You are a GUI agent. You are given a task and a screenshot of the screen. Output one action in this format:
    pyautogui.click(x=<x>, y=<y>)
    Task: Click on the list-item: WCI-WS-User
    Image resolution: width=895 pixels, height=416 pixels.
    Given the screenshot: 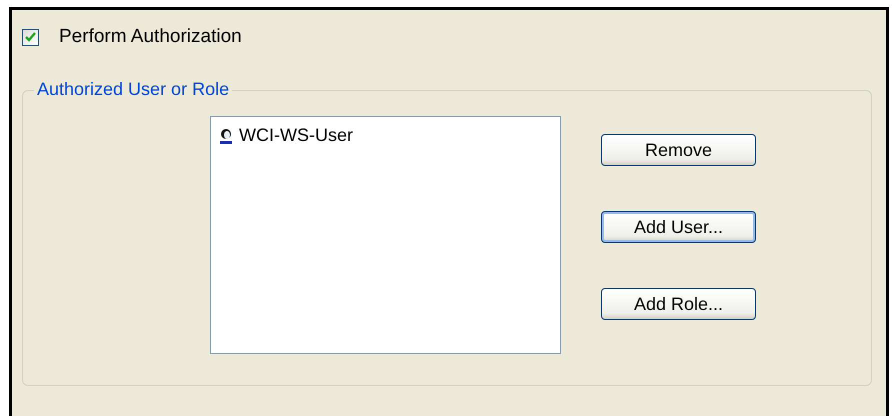 What is the action you would take?
    pyautogui.click(x=286, y=135)
    